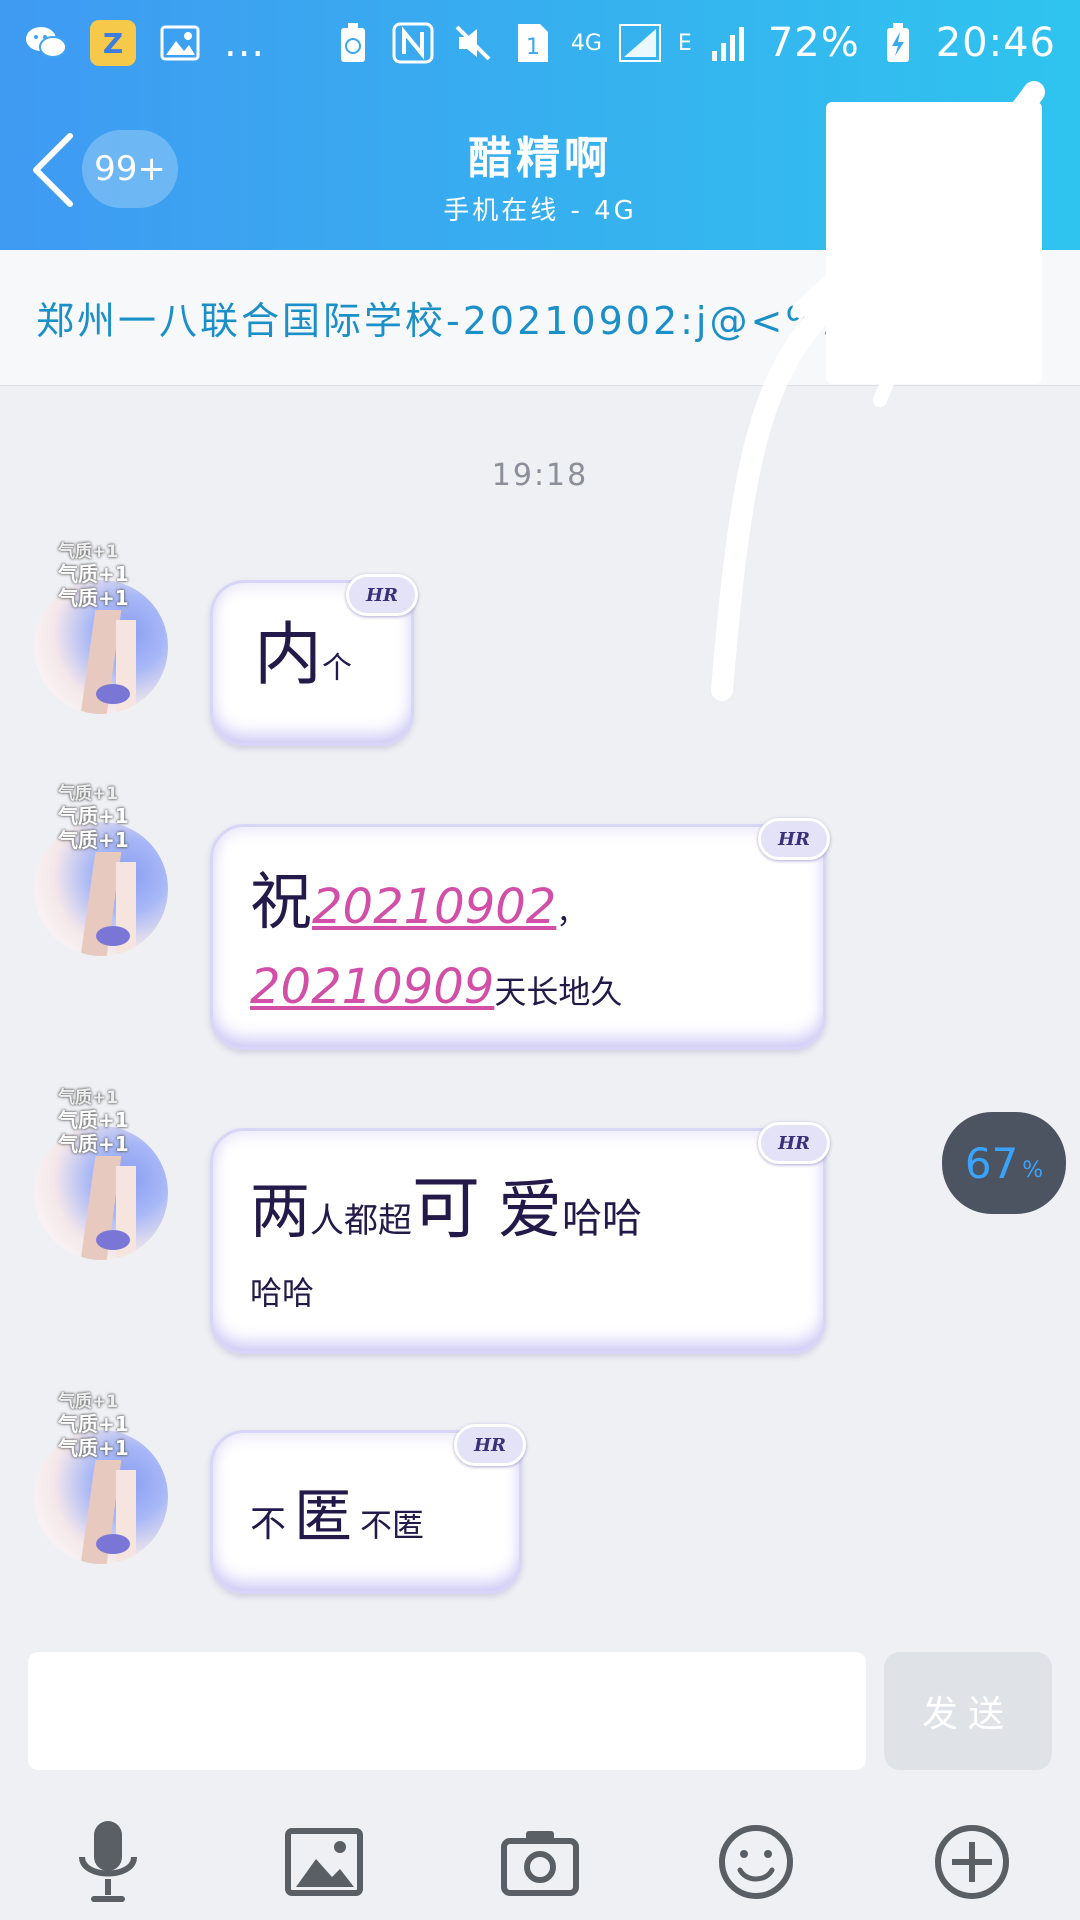  What do you see at coordinates (684, 43) in the screenshot?
I see `network-e-label: E` at bounding box center [684, 43].